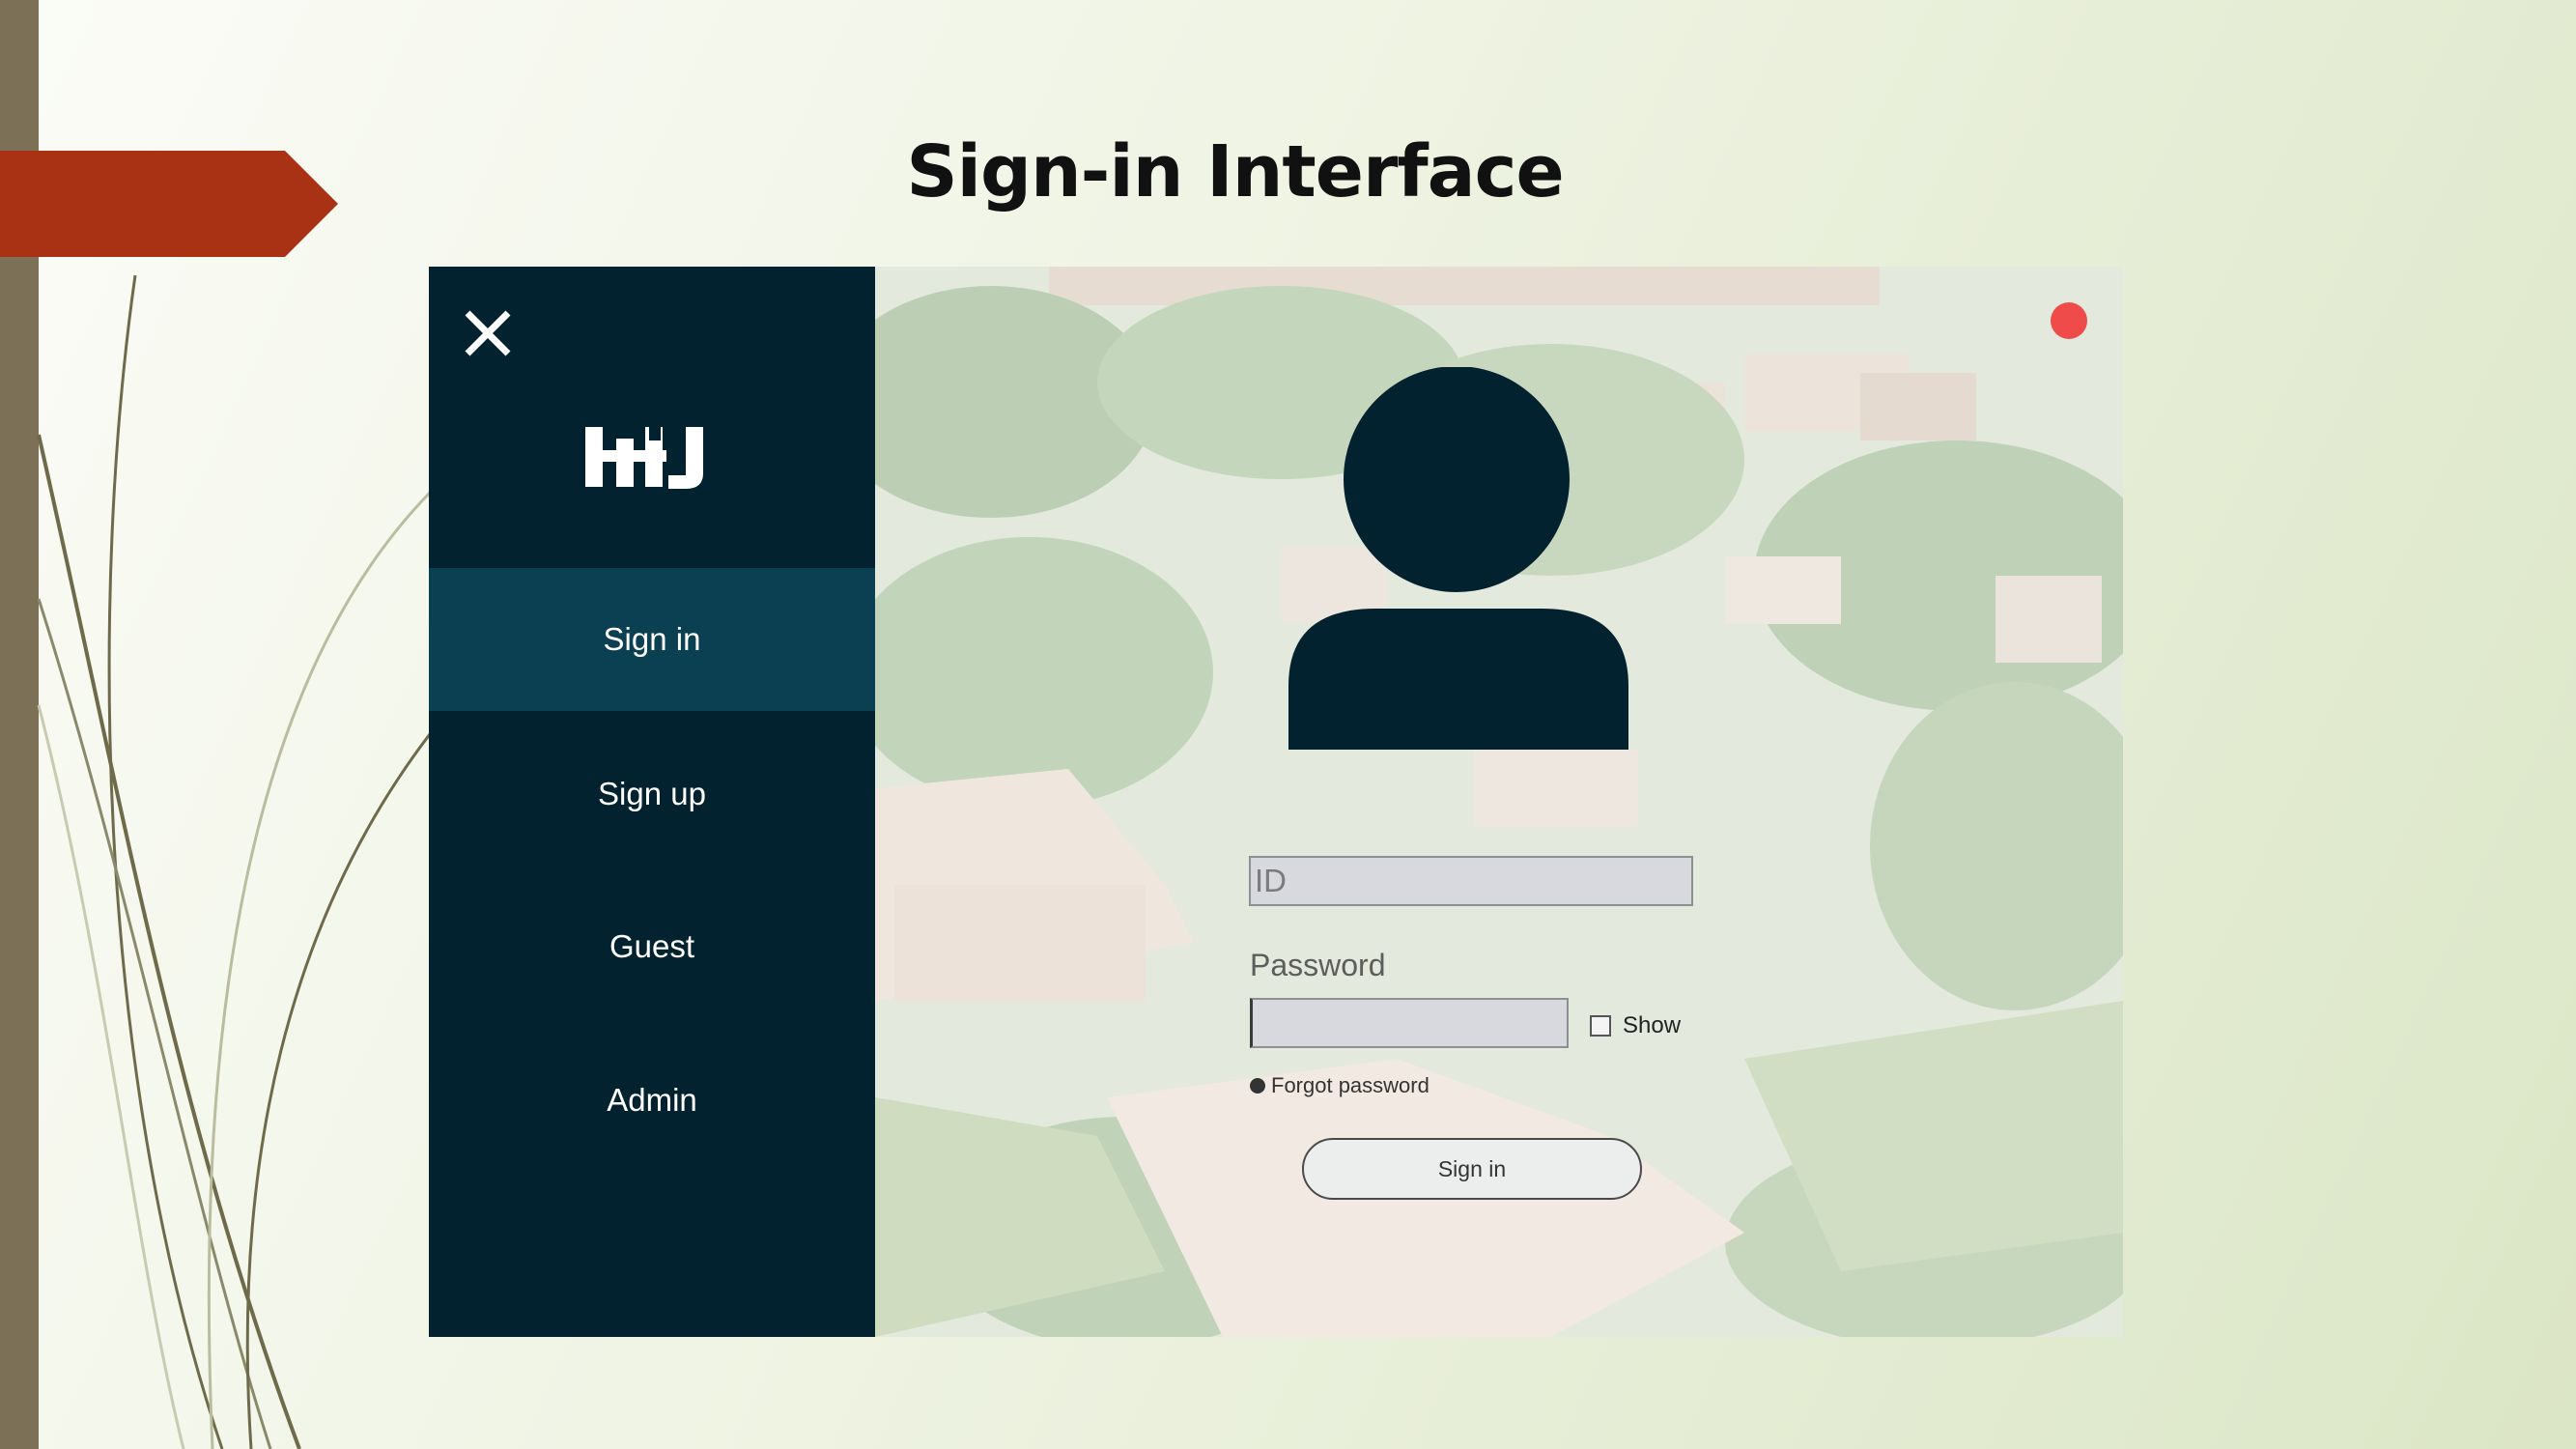 Image resolution: width=2576 pixels, height=1449 pixels. I want to click on show-password-label: Show, so click(1652, 1025).